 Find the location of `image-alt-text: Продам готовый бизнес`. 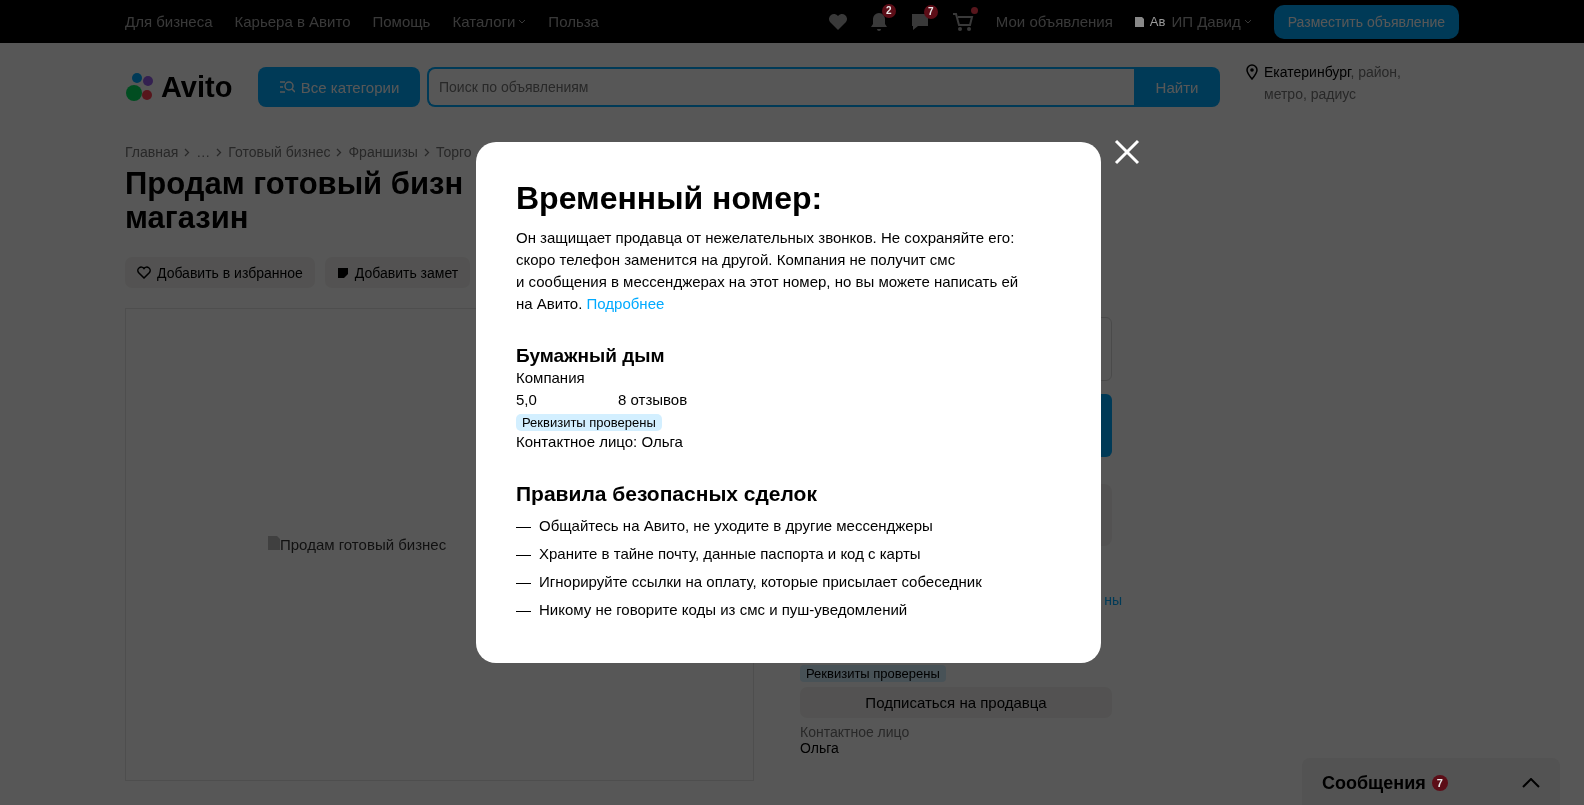

image-alt-text: Продам готовый бизнес is located at coordinates (363, 544).